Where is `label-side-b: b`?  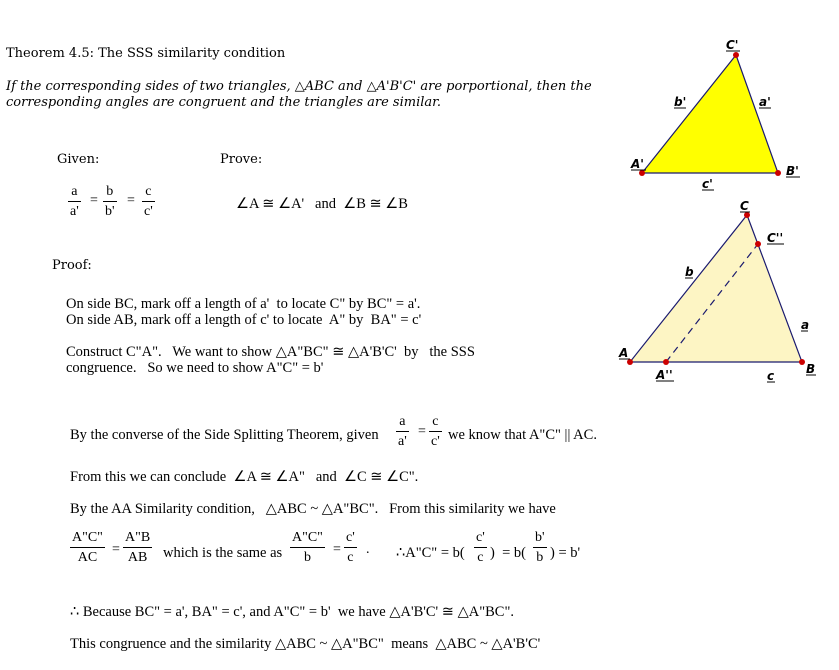 label-side-b: b is located at coordinates (689, 272).